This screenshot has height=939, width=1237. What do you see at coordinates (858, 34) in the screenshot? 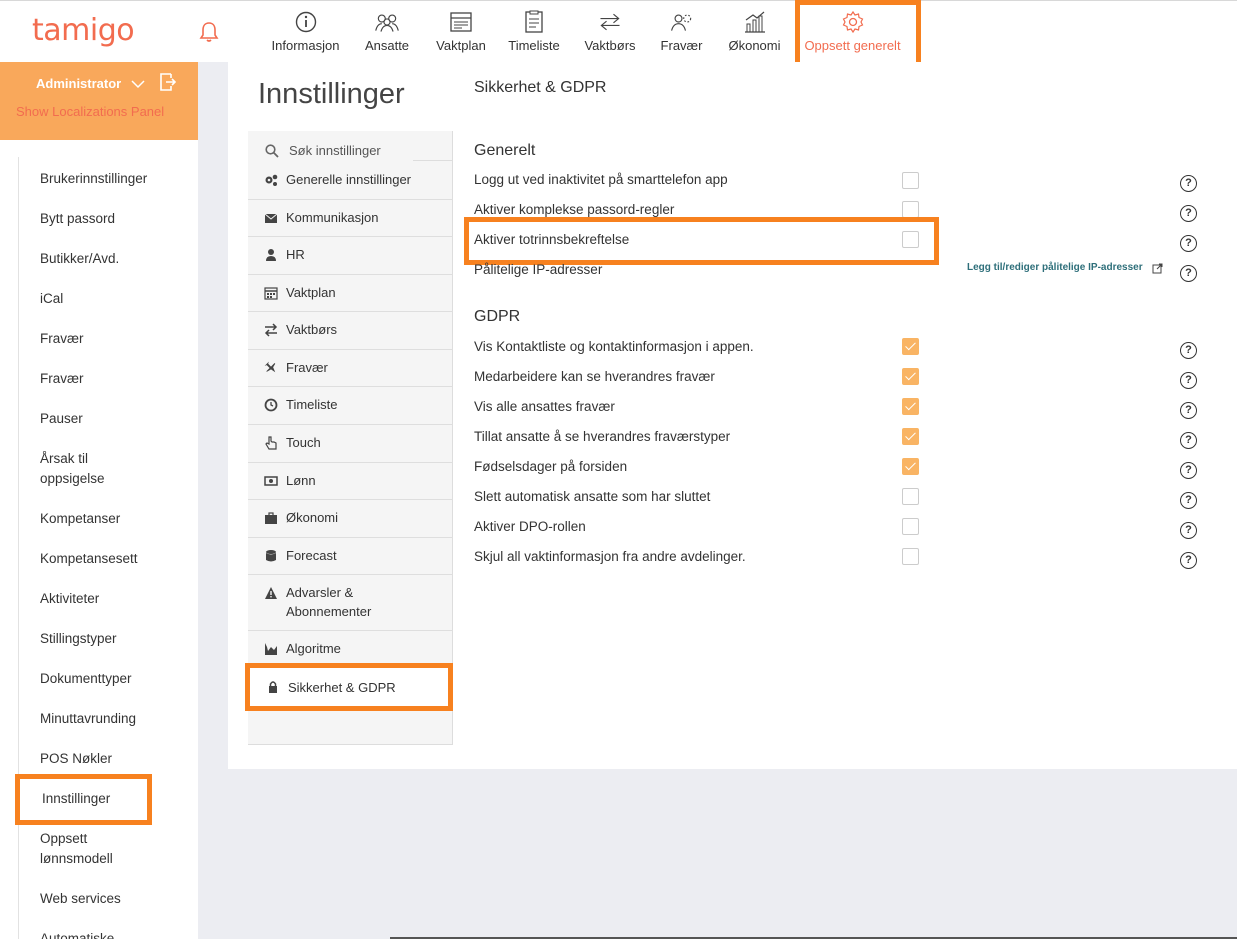
I see `highlight-box-nav` at bounding box center [858, 34].